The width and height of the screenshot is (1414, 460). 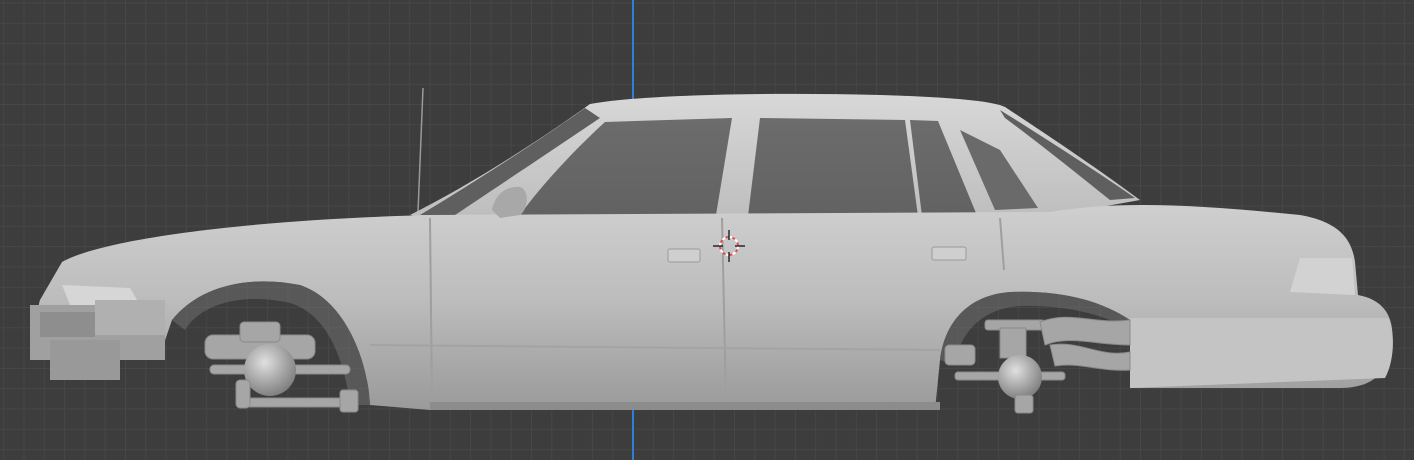 What do you see at coordinates (684, 255) in the screenshot?
I see `front-door-handle` at bounding box center [684, 255].